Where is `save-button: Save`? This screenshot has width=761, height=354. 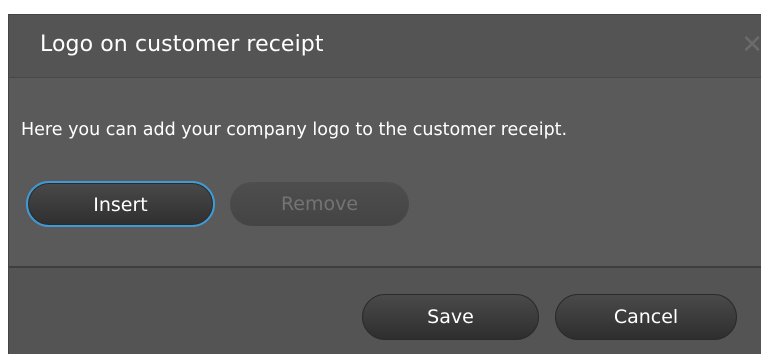
save-button: Save is located at coordinates (450, 317).